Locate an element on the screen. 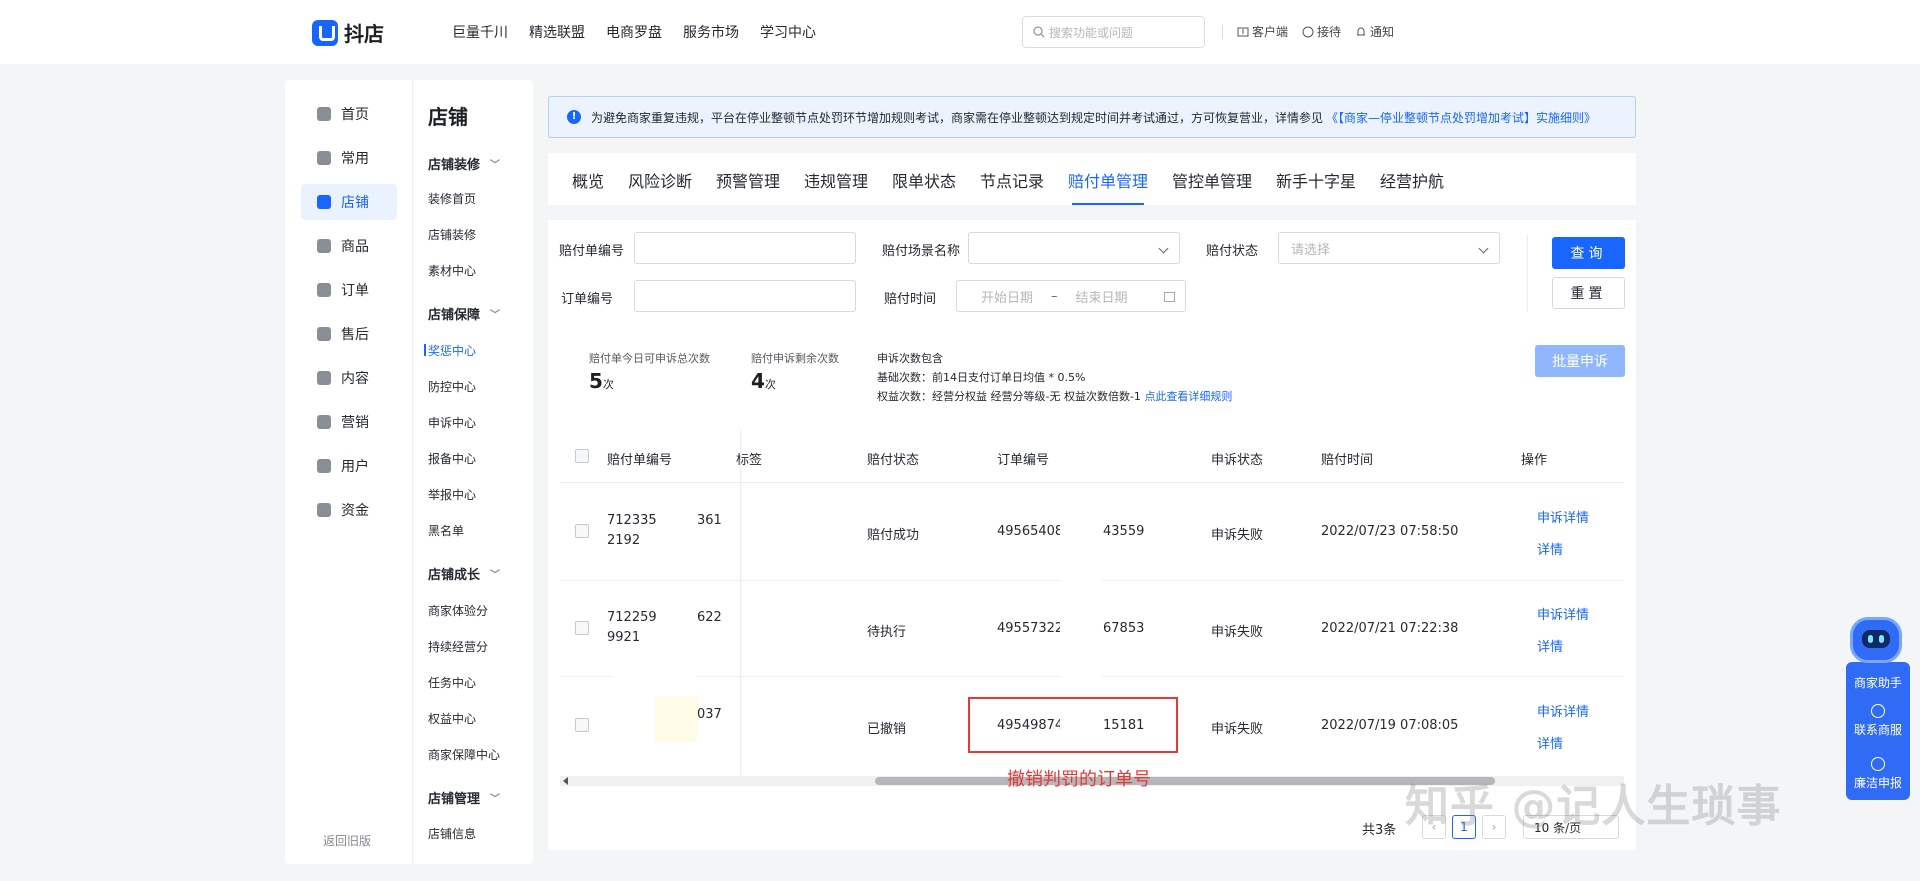 The width and height of the screenshot is (1920, 881). top-nav-item: 巨量千川 is located at coordinates (480, 32).